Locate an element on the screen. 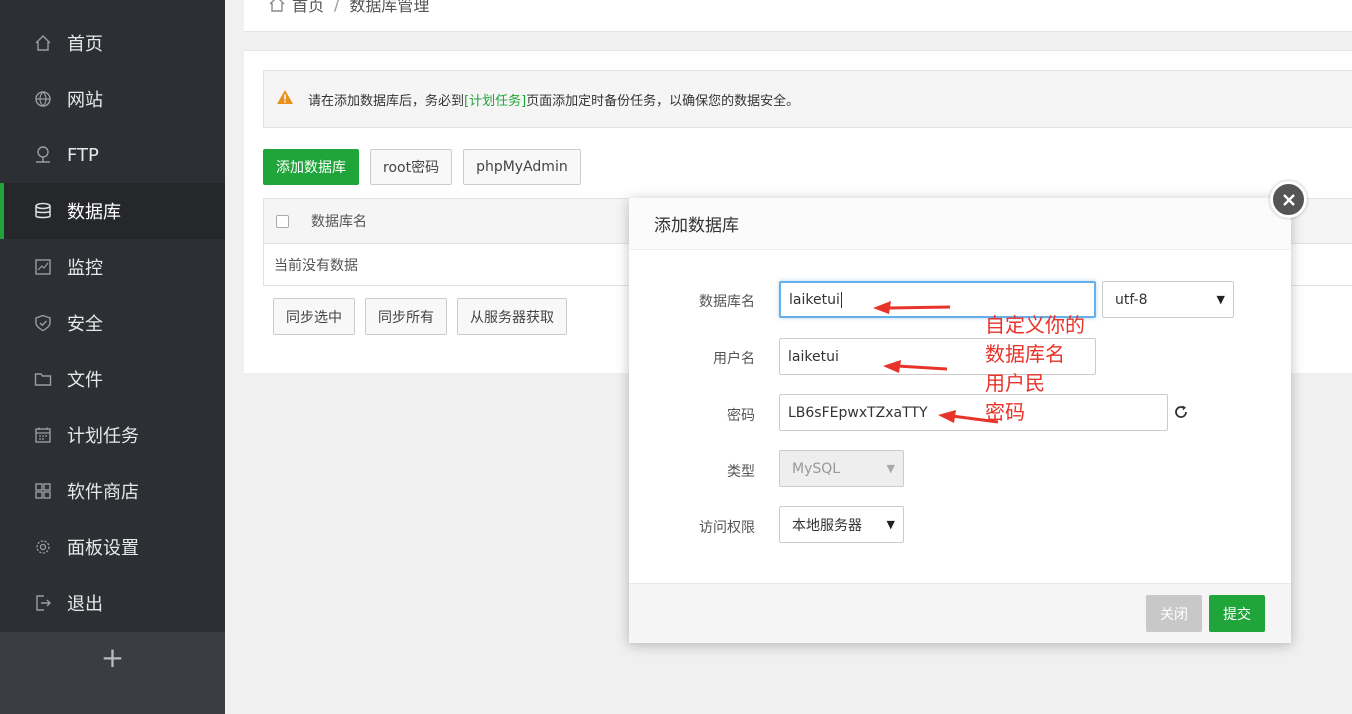 The height and width of the screenshot is (714, 1352). close-button: 关闭 is located at coordinates (1174, 613).